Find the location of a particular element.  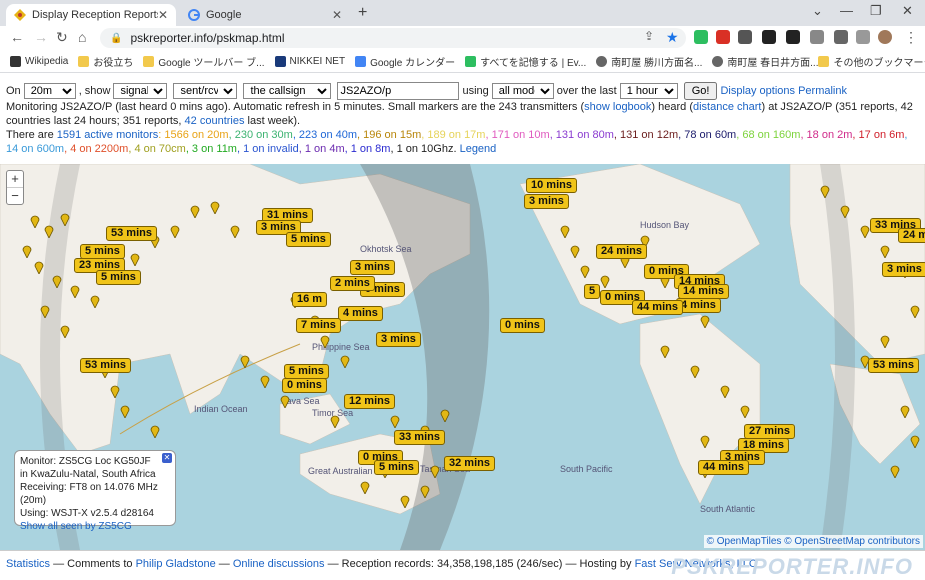

close-popup-icon: ✕ is located at coordinates (167, 458).